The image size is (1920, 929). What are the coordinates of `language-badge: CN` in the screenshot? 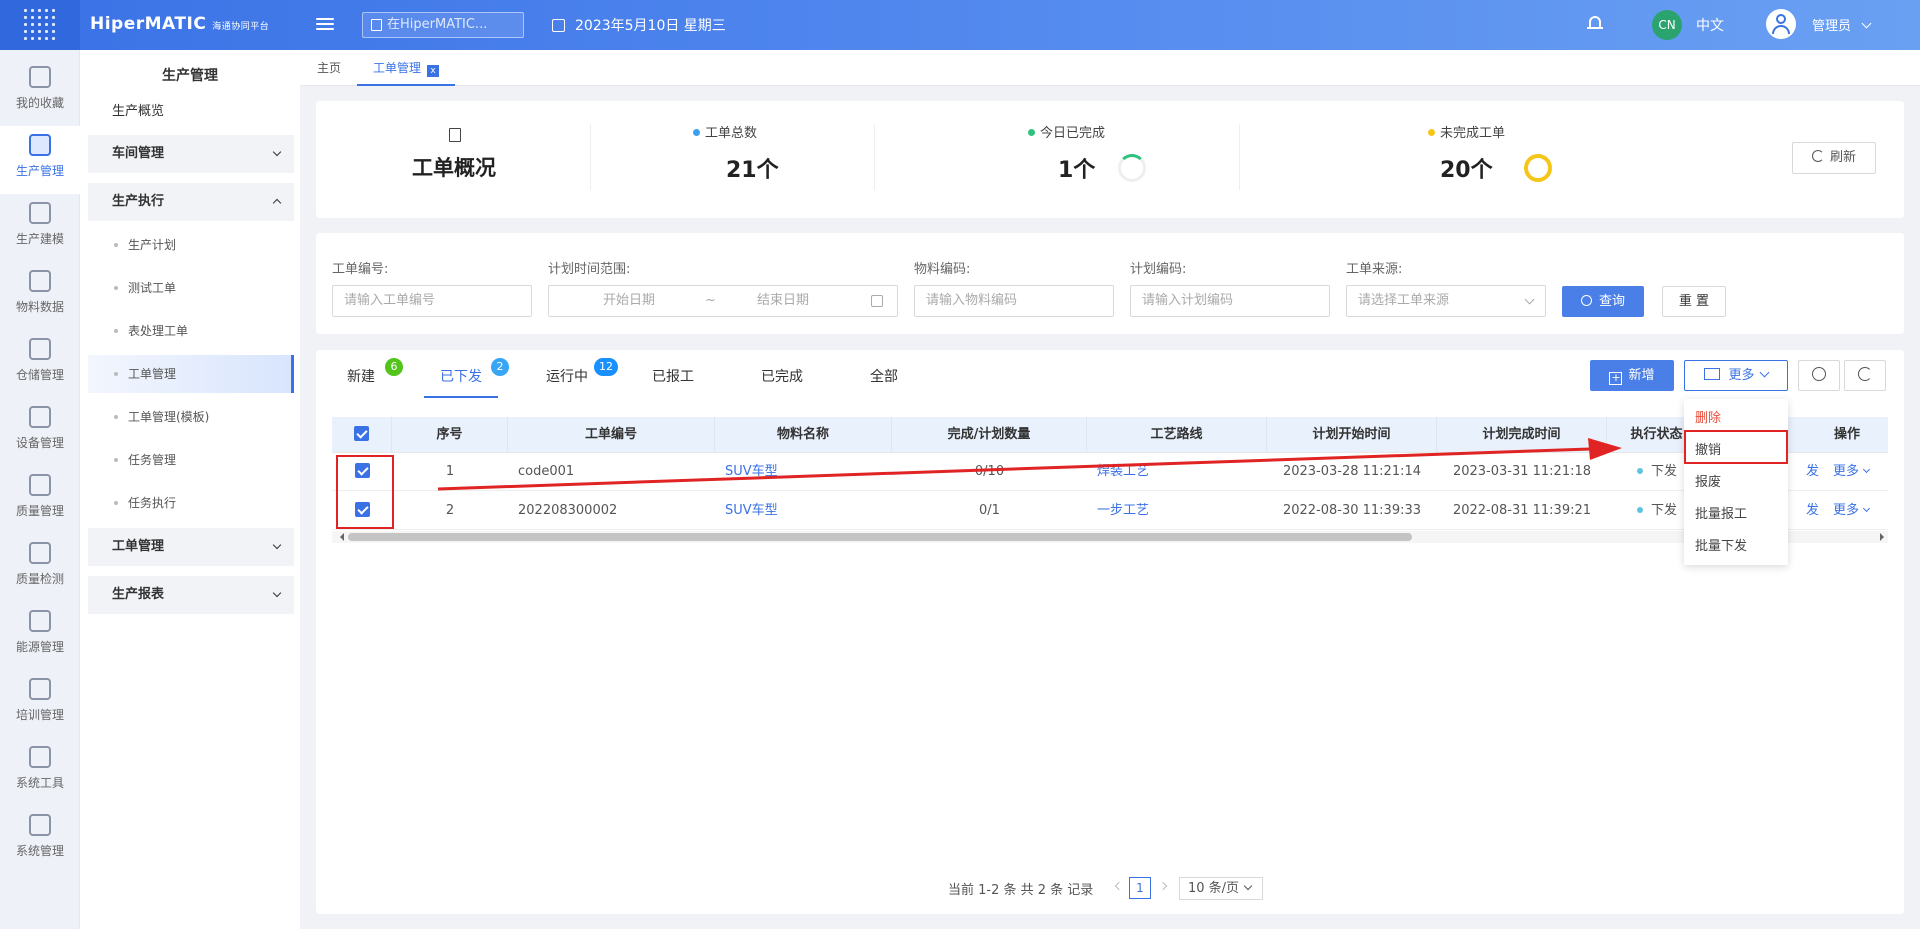 It's located at (1667, 25).